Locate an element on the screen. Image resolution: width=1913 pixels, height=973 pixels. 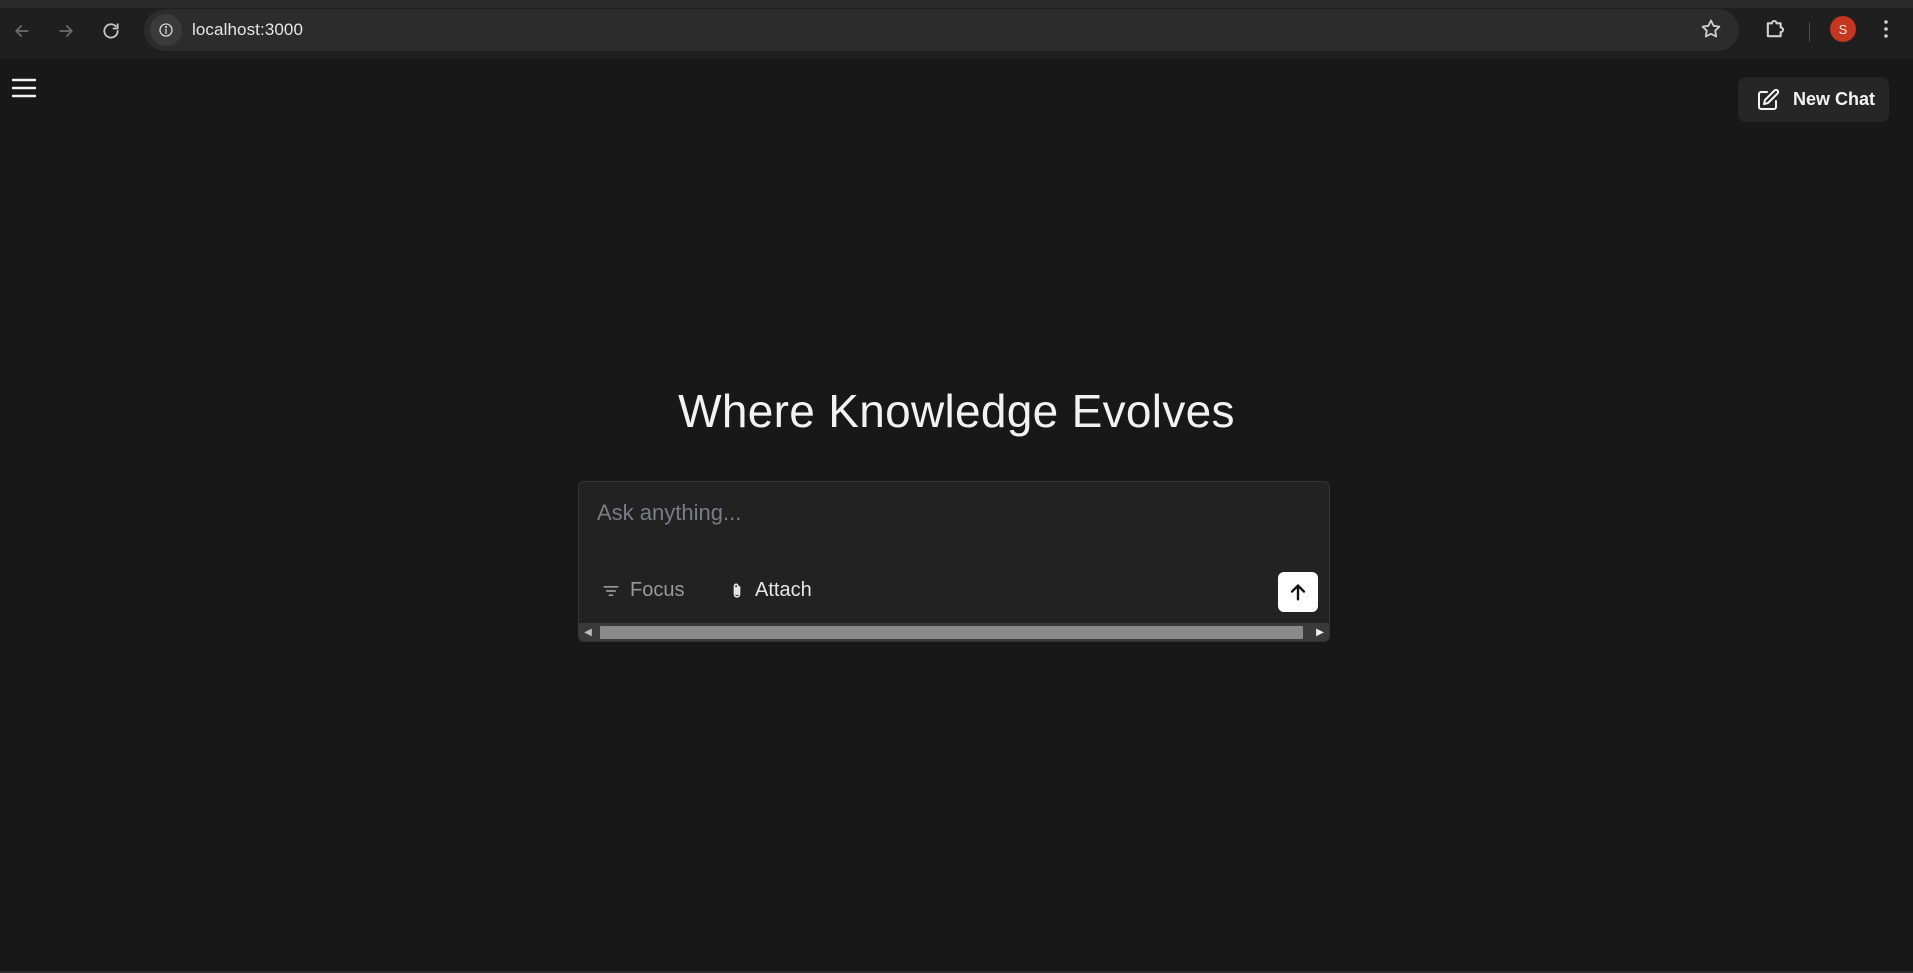
message-input is located at coordinates (947, 513).